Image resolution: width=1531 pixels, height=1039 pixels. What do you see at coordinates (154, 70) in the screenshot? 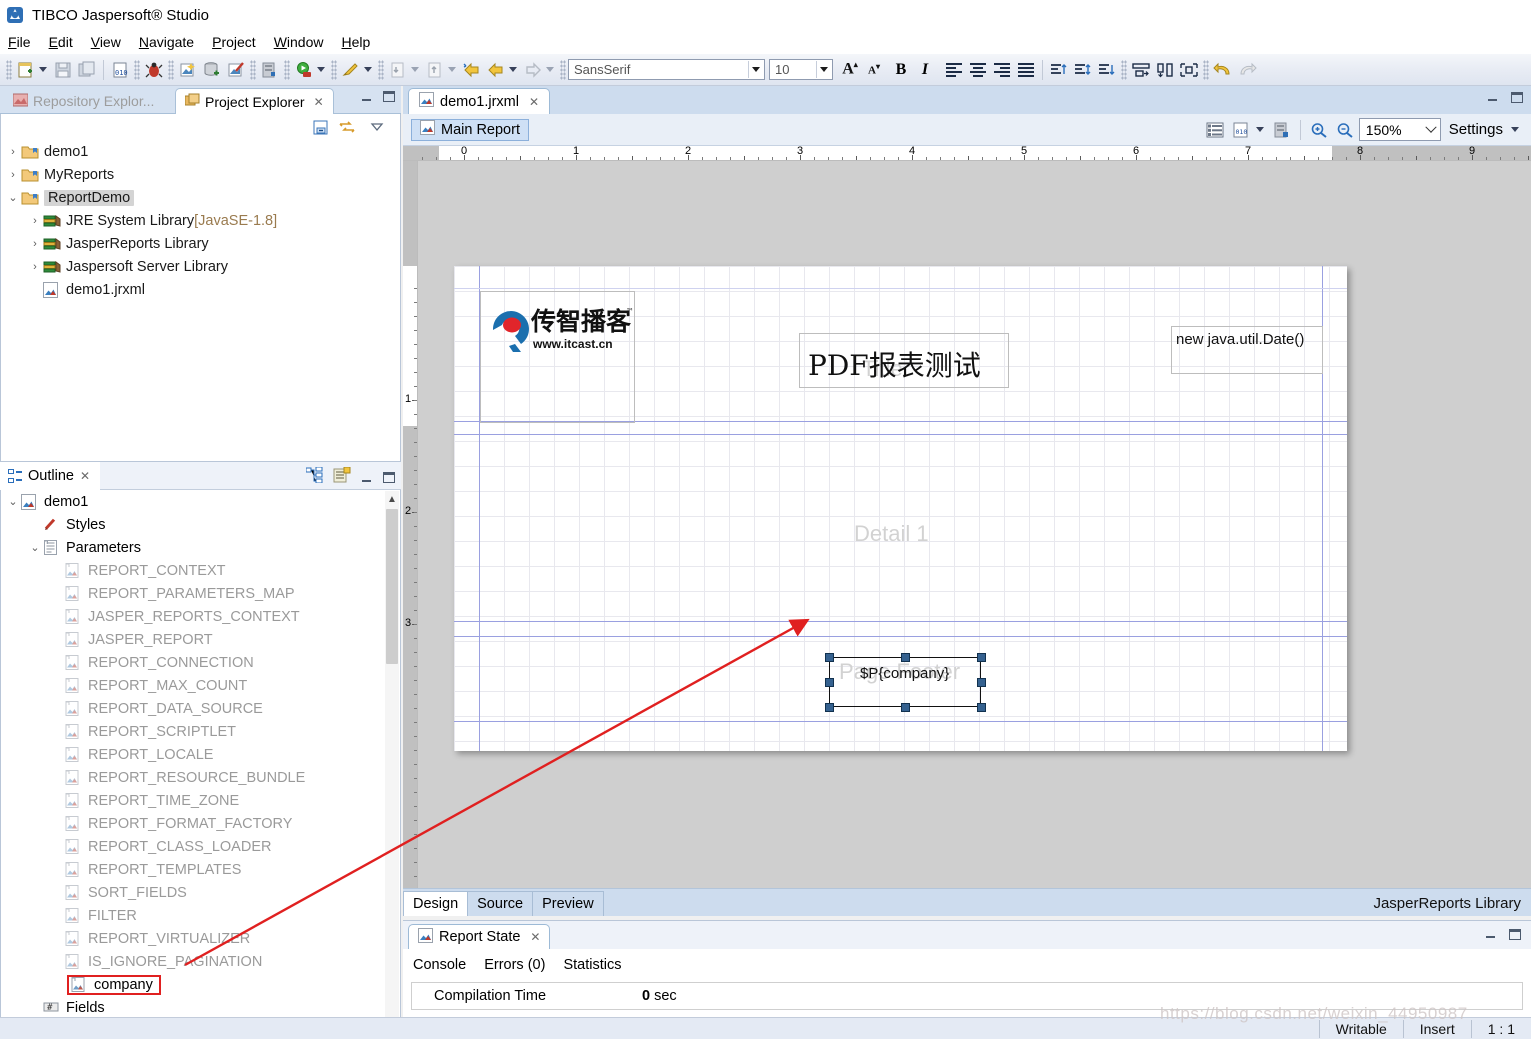
I see `debug-icon` at bounding box center [154, 70].